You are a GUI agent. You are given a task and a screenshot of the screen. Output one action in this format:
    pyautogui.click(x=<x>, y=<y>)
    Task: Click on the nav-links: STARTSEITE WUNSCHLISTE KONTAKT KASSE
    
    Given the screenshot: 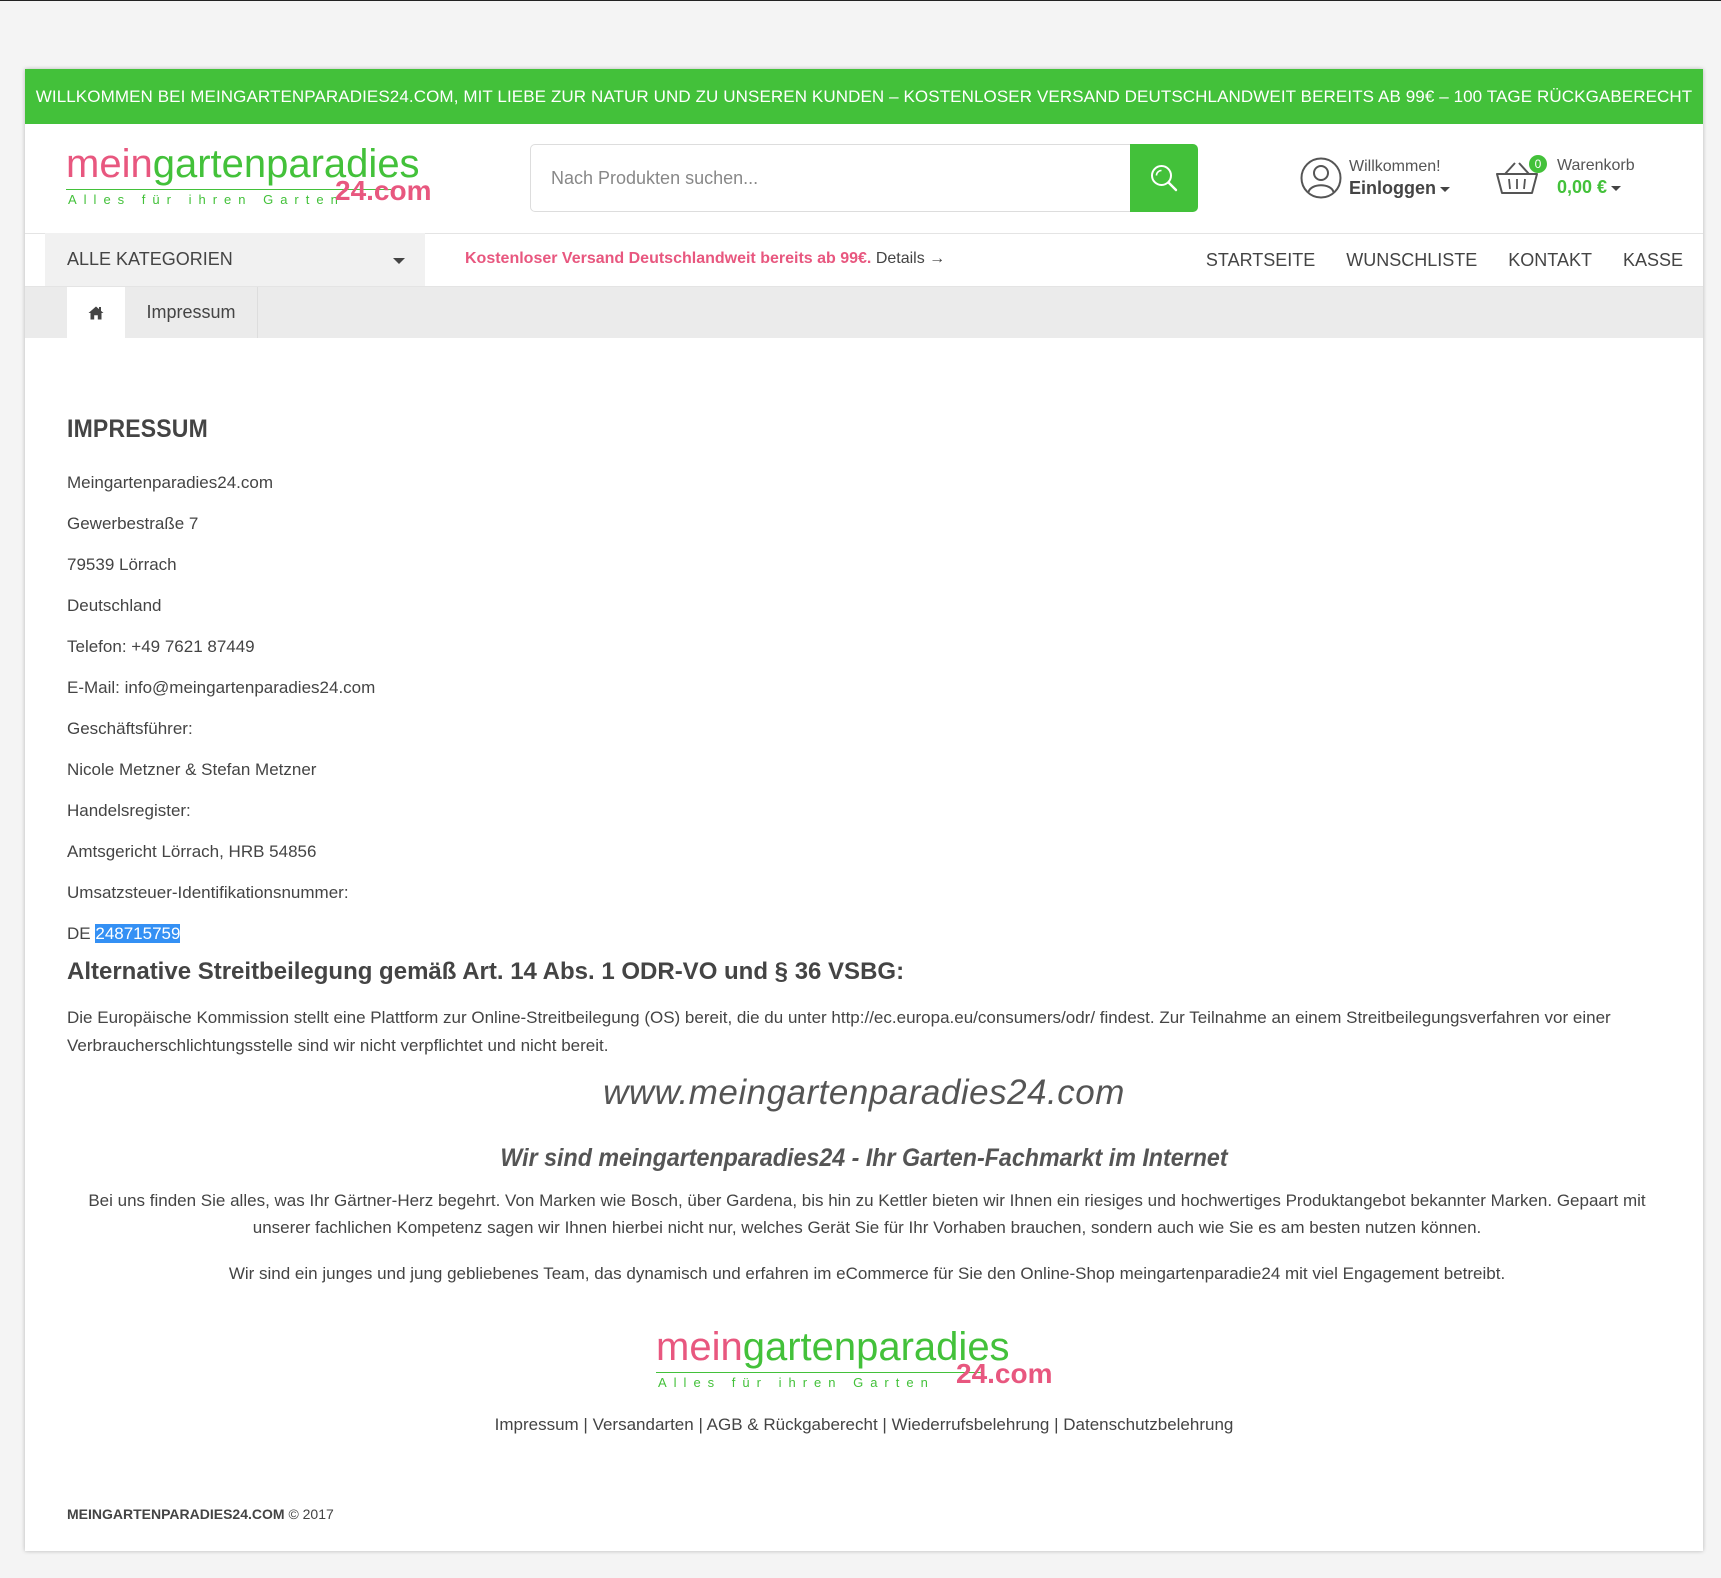 What is the action you would take?
    pyautogui.click(x=1444, y=260)
    